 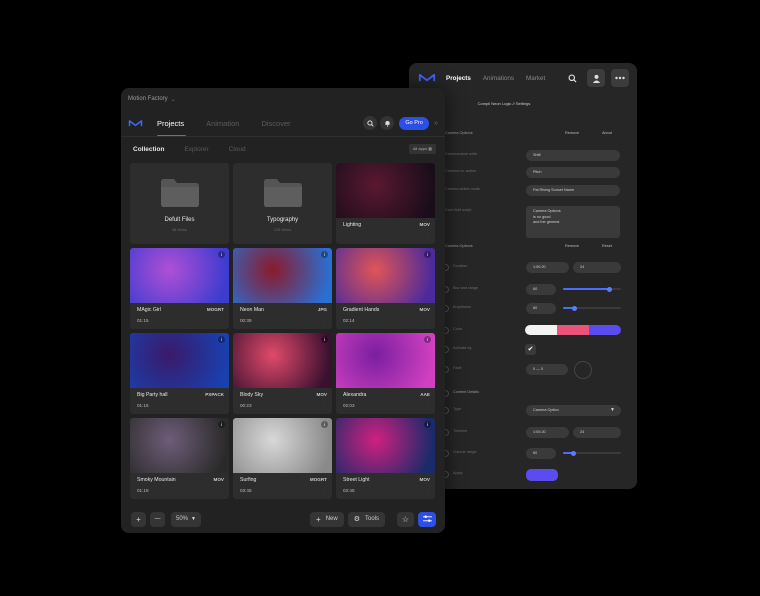 I want to click on double-chevron-icon: », so click(x=436, y=123).